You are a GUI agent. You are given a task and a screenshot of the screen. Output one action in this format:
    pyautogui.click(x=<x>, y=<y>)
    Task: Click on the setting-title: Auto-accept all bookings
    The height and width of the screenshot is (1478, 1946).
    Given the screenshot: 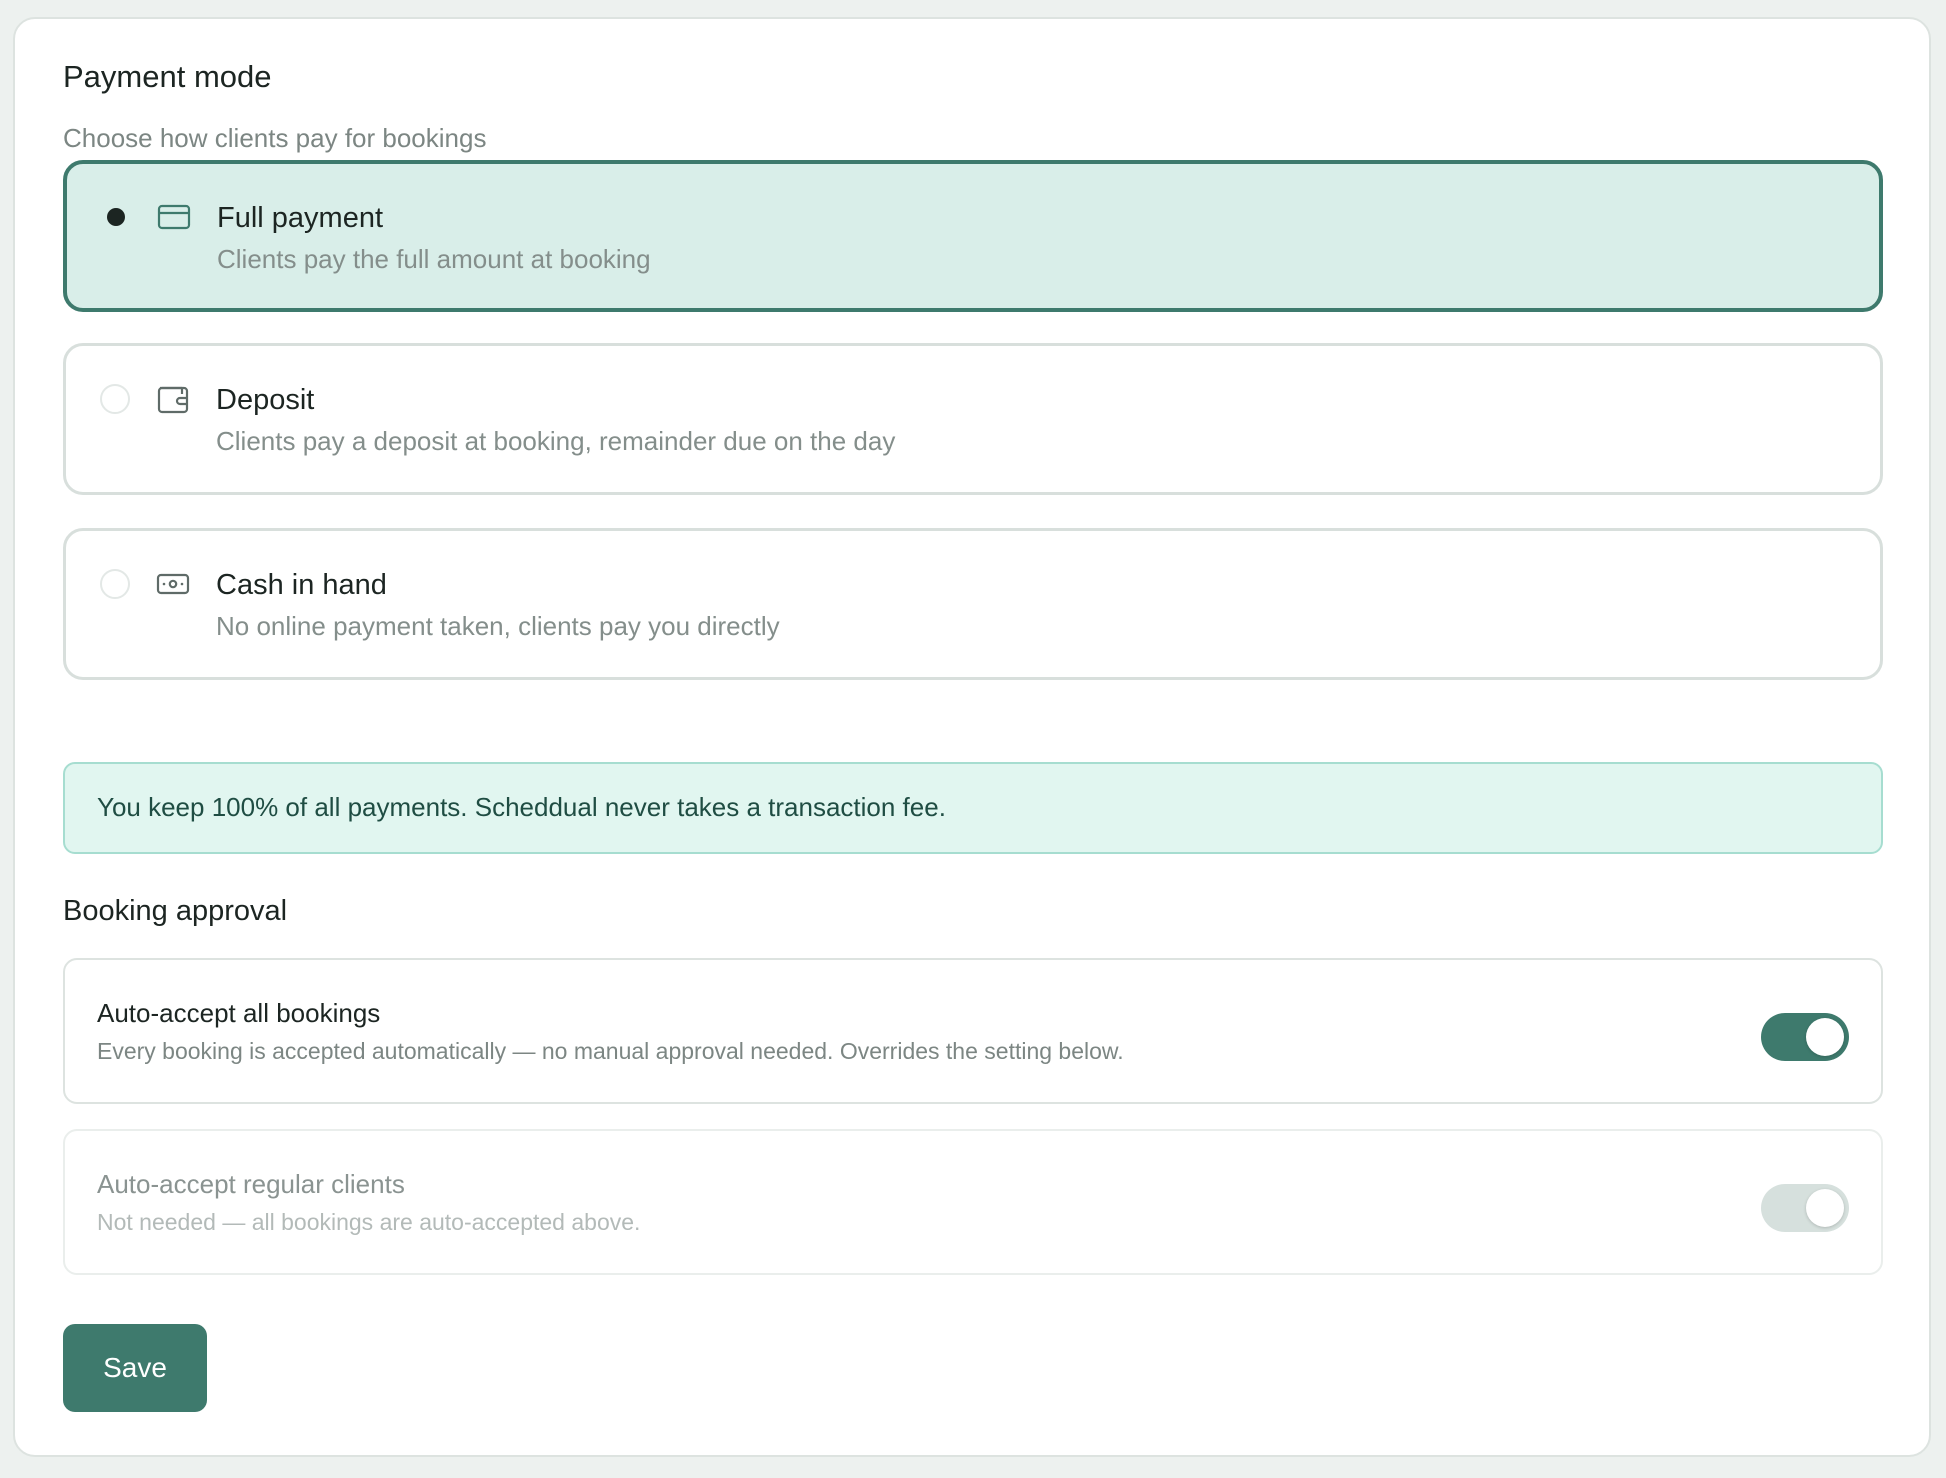 What is the action you would take?
    pyautogui.click(x=239, y=1013)
    